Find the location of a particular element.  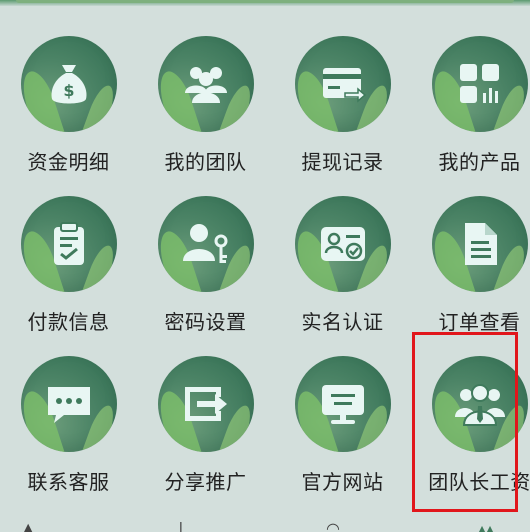

menu-item-label: 付款信息 is located at coordinates (68, 322).